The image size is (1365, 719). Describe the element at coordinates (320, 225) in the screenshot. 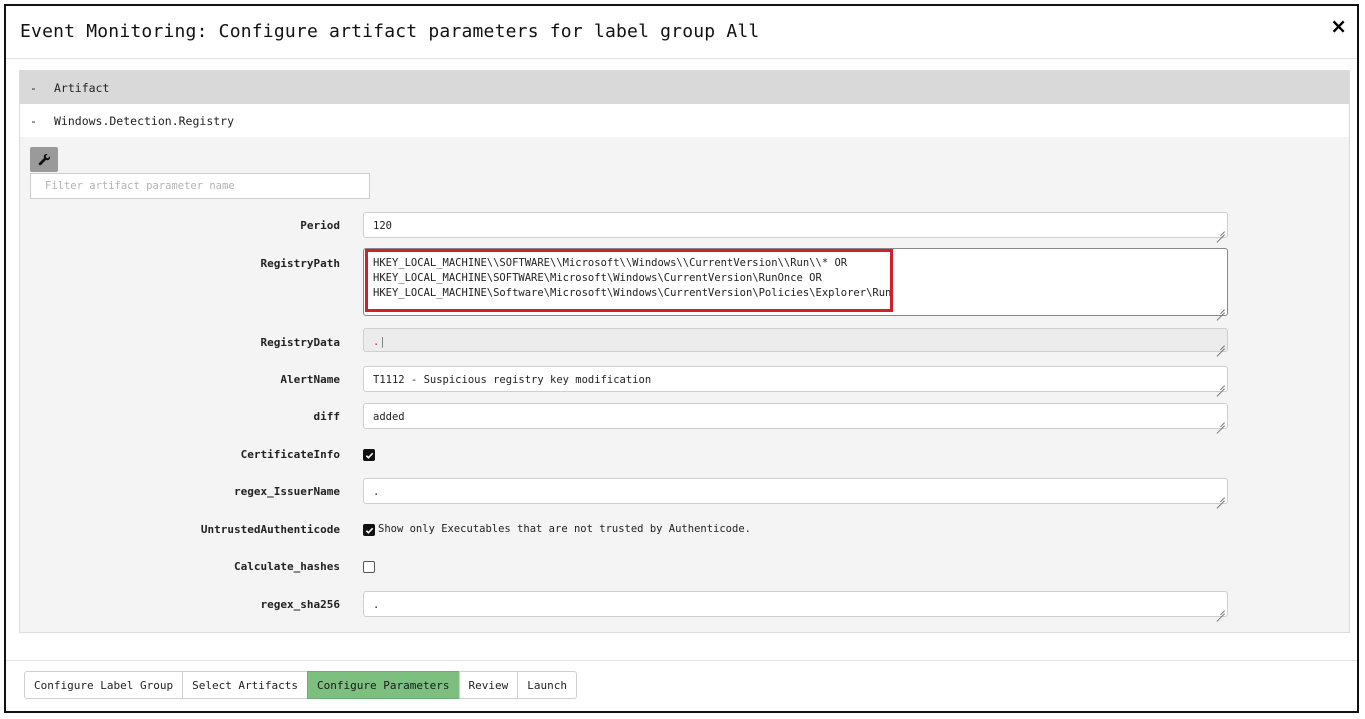

I see `param-label-period: Period` at that location.